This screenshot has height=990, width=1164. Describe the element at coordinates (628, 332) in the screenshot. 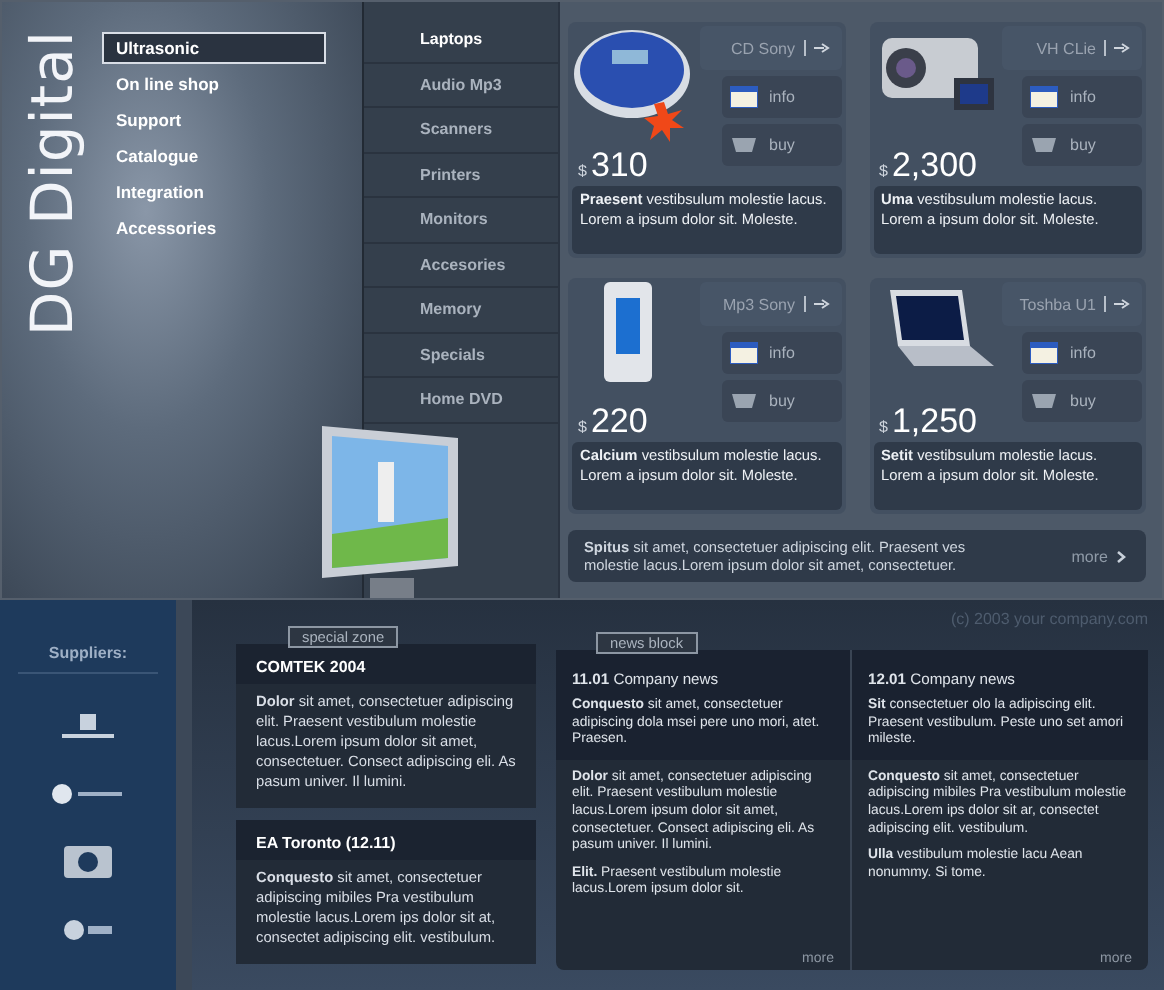

I see `mp3-player-drawing` at that location.